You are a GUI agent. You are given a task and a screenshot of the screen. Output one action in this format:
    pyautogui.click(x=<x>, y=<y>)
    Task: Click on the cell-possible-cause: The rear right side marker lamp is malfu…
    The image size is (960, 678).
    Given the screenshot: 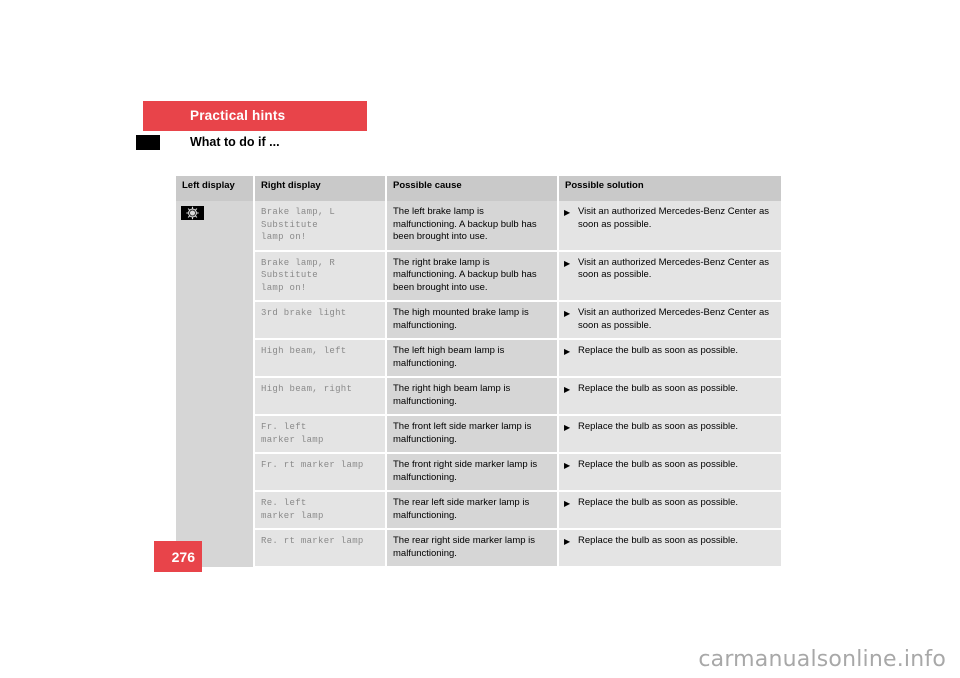 What is the action you would take?
    pyautogui.click(x=472, y=548)
    